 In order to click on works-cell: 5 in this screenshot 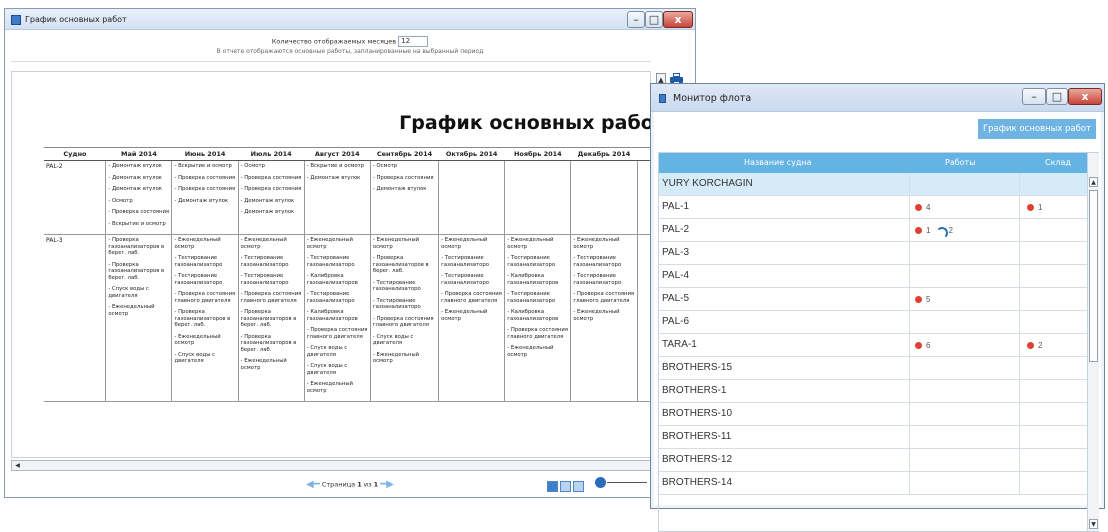, I will do `click(922, 299)`.